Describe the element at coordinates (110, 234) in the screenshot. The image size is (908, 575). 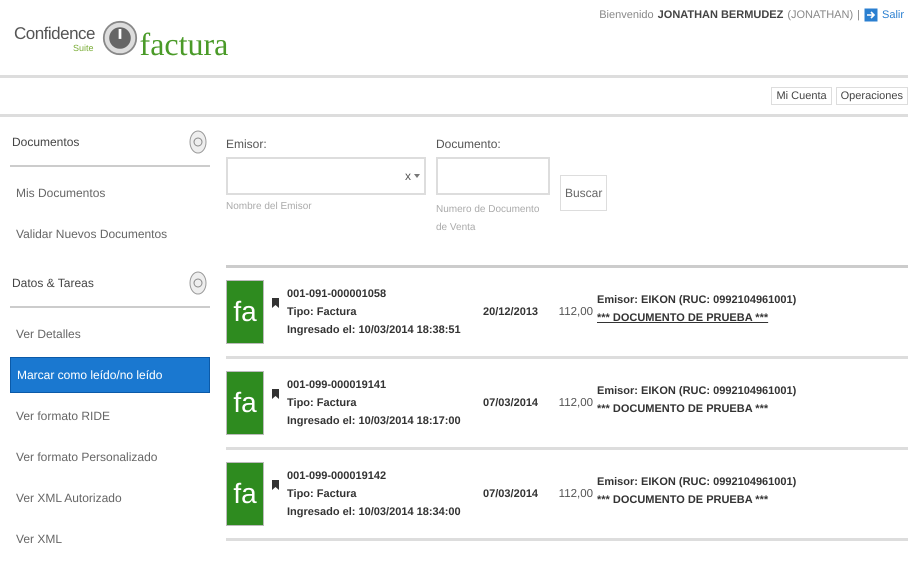
I see `sidebar-item: Validar Nuevos Documentos` at that location.